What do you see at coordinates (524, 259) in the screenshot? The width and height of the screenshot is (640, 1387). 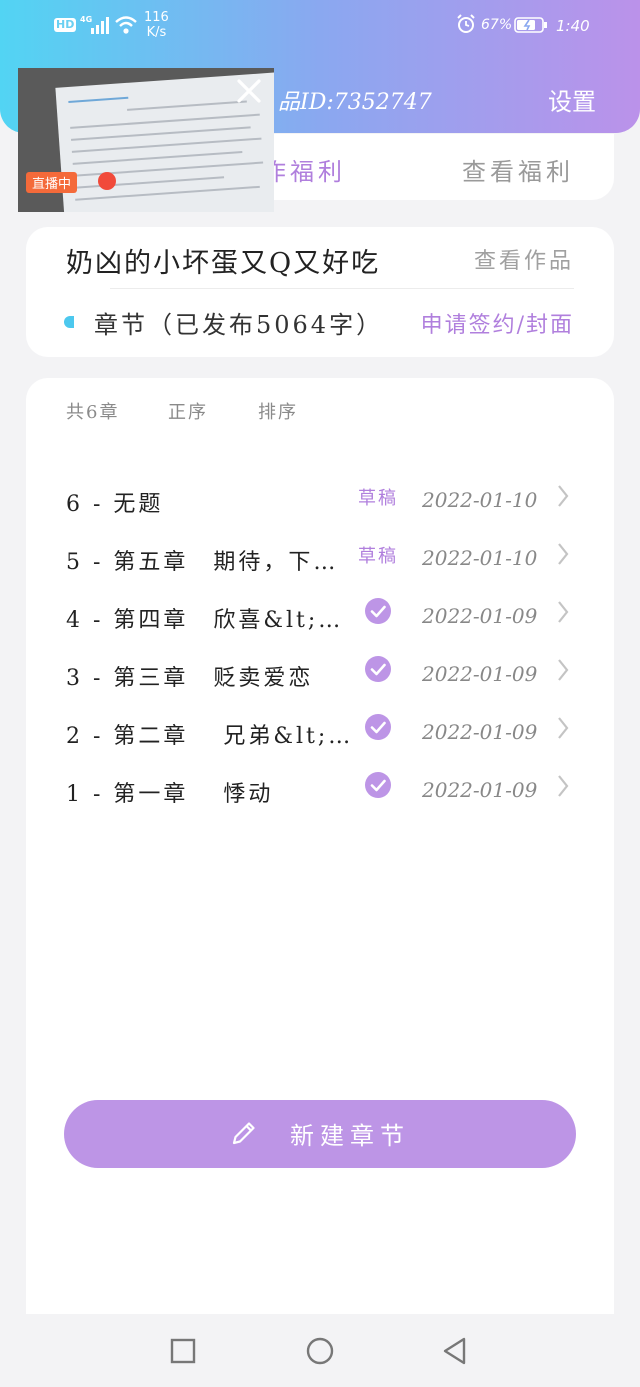 I see `view-work-button: 查看作品` at bounding box center [524, 259].